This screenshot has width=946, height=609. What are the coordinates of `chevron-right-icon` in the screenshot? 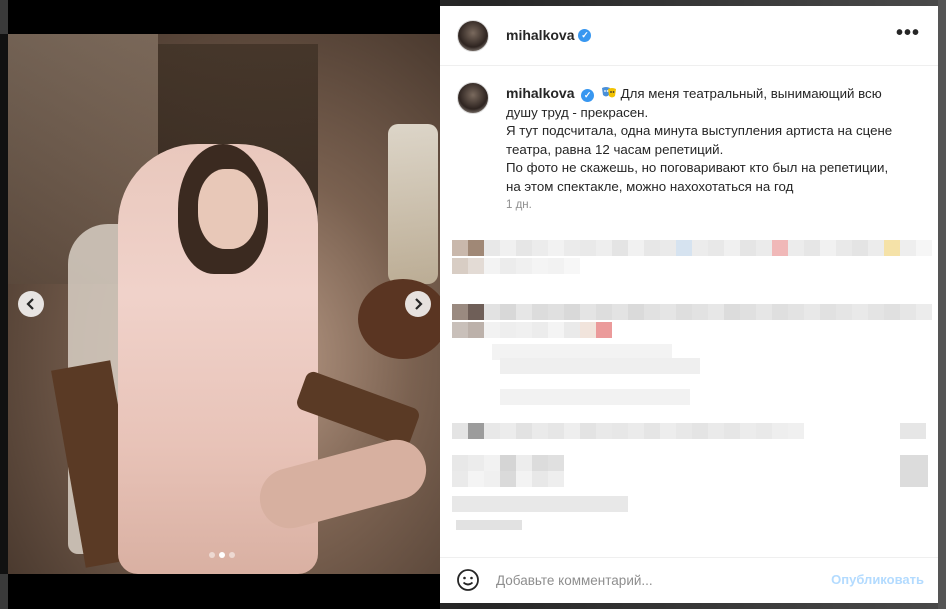 It's located at (419, 304).